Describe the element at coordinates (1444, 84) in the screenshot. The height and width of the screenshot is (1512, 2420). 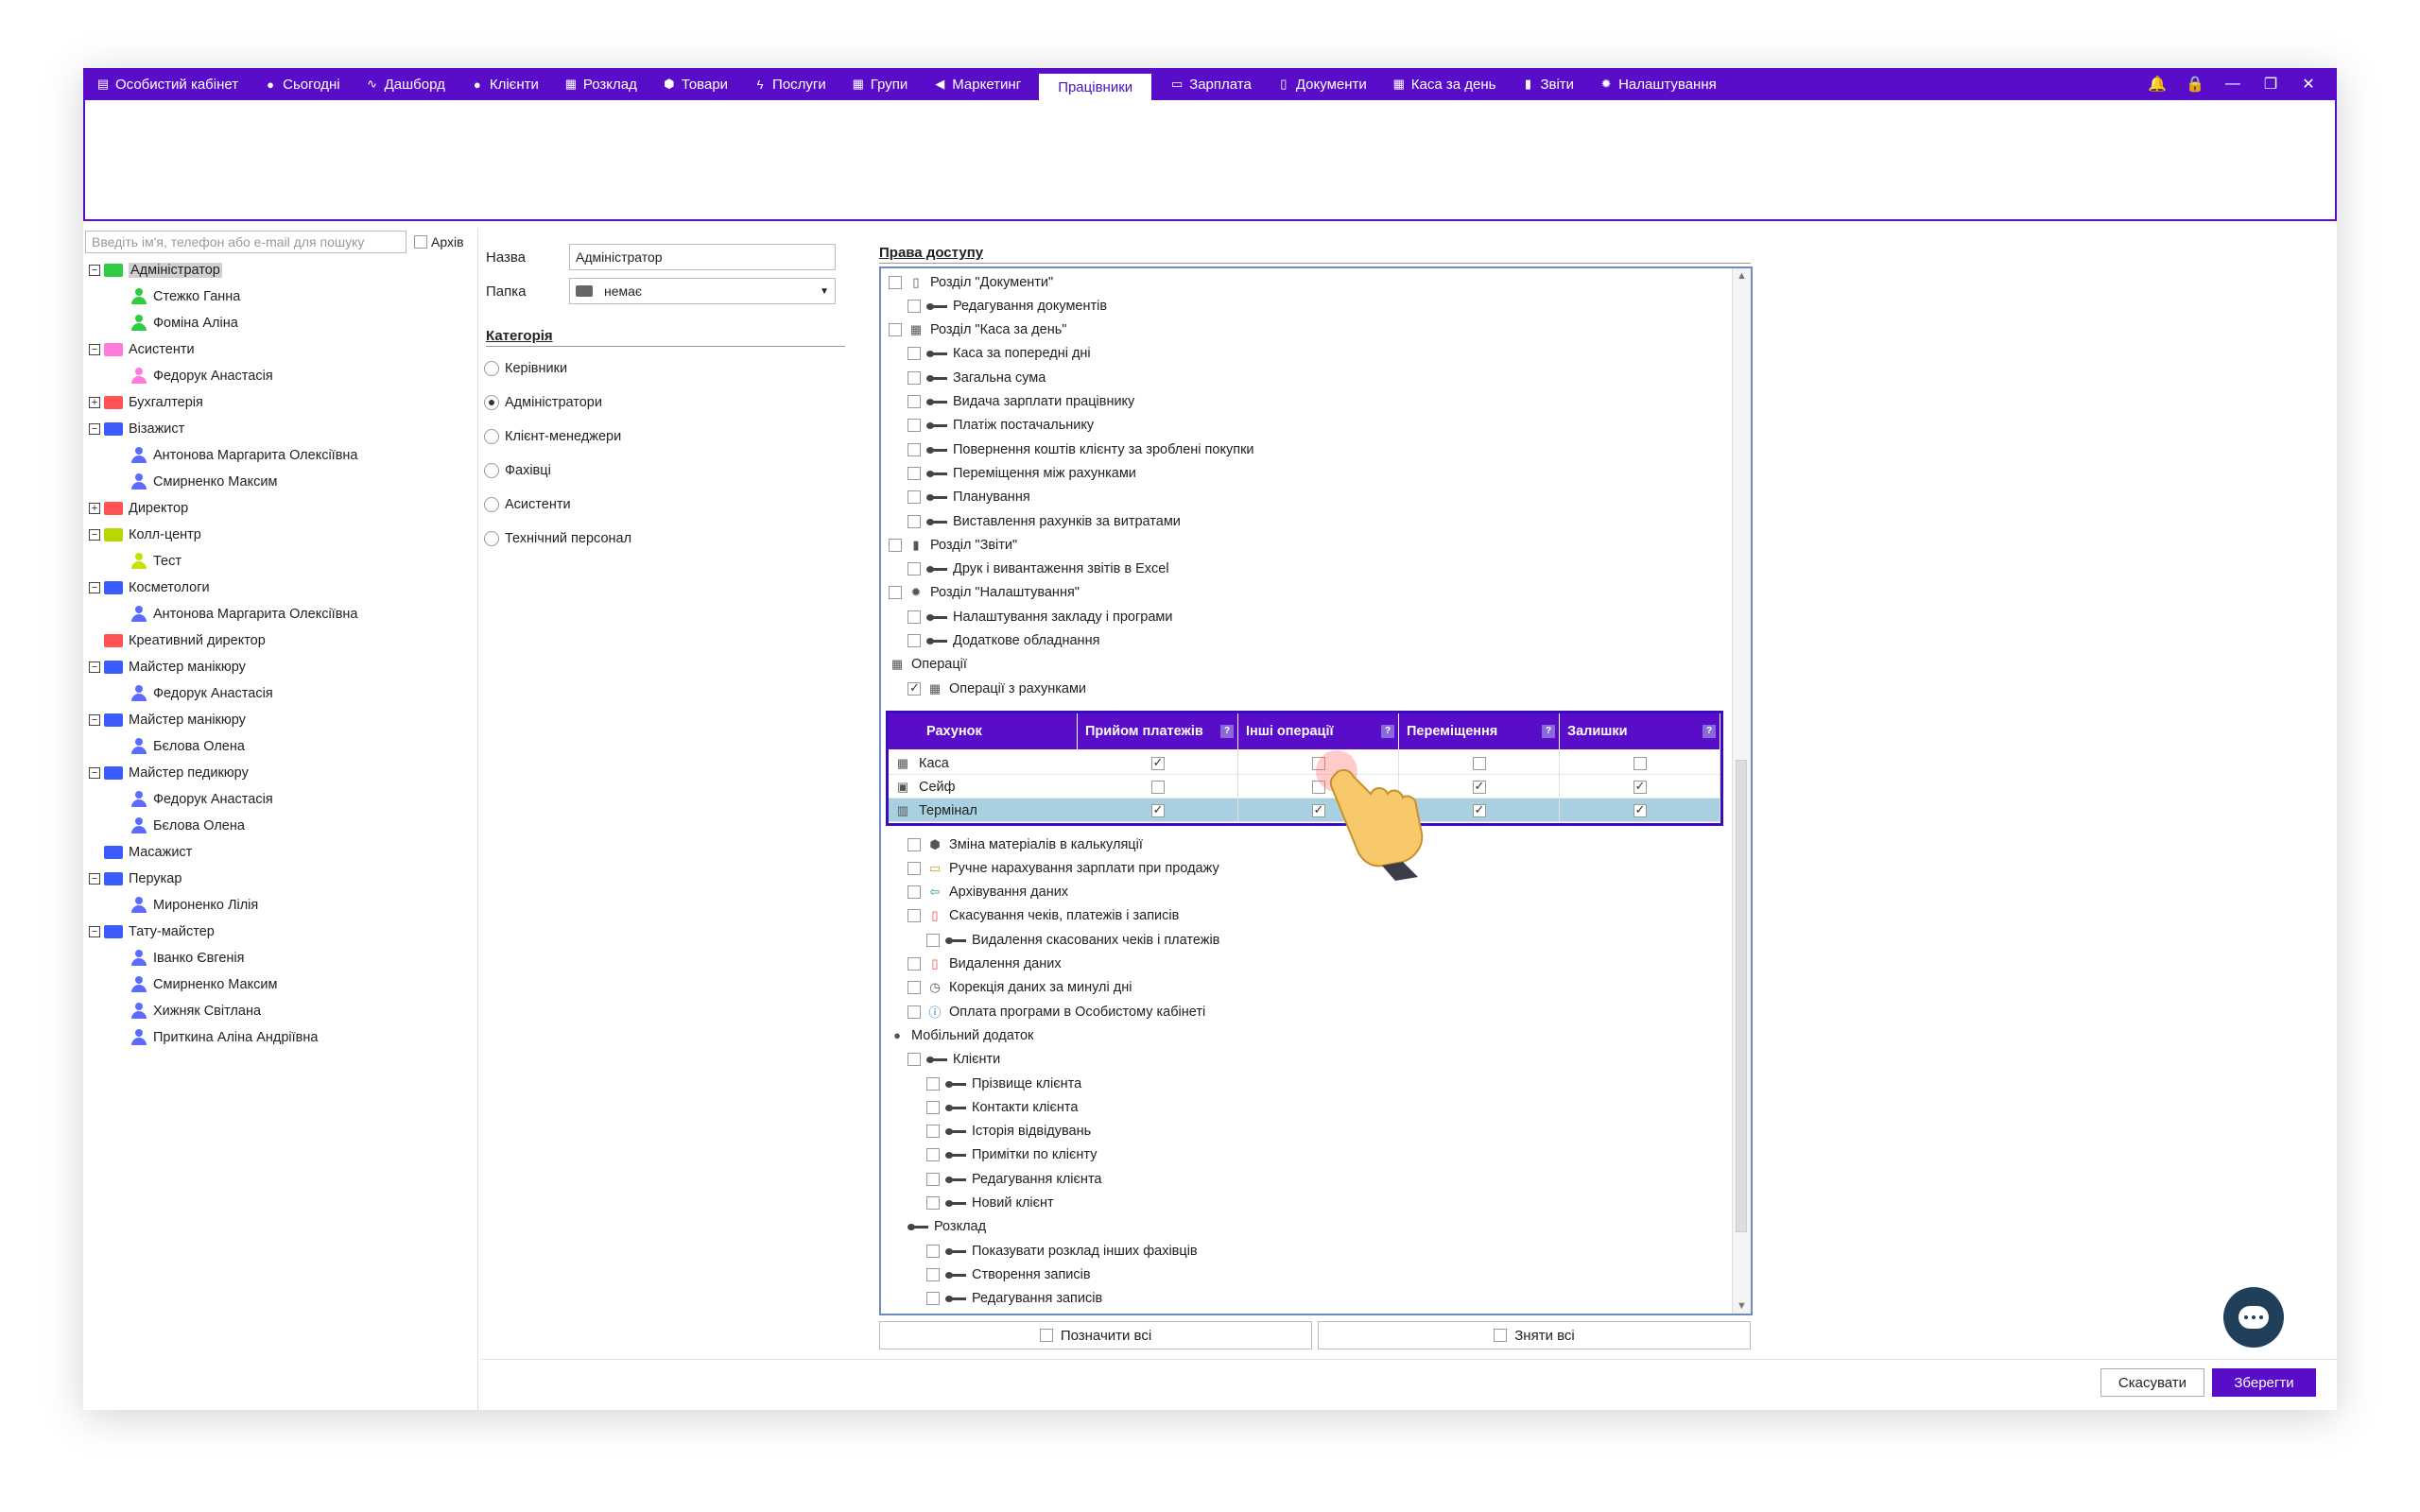
I see `nav-tab-12: ▦ Каса за день` at that location.